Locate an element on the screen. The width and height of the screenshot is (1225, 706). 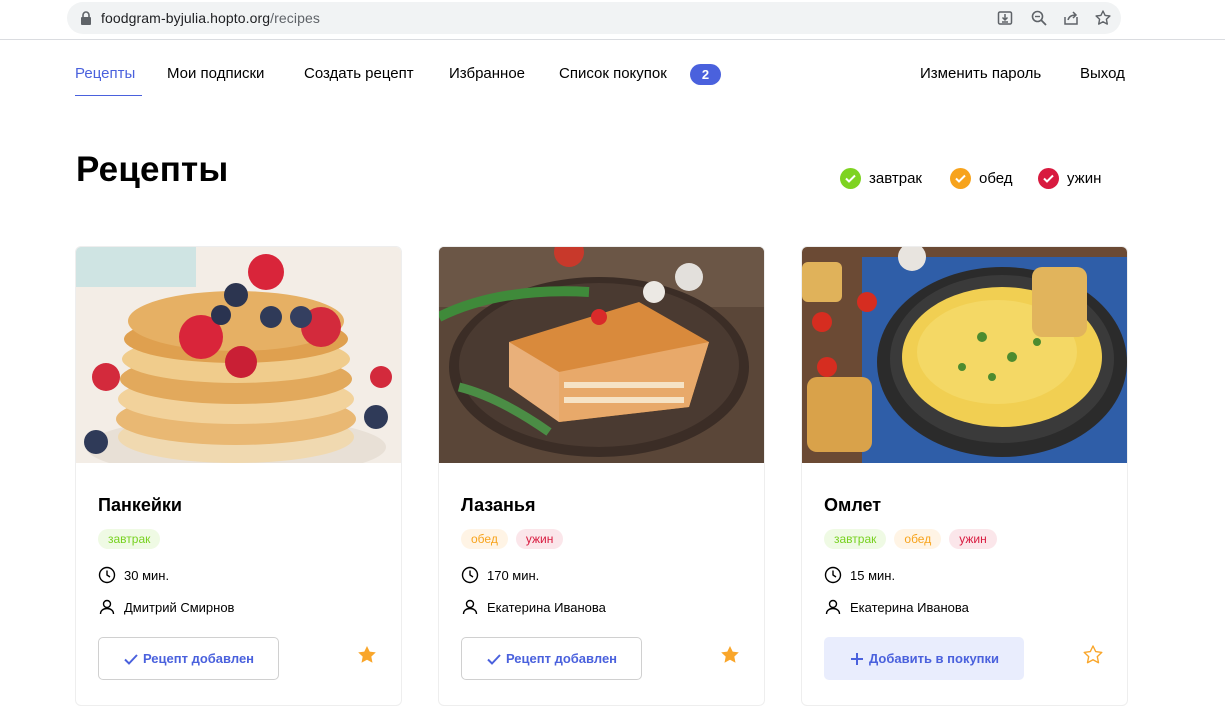
recipe-time: 170 мин. is located at coordinates (500, 575).